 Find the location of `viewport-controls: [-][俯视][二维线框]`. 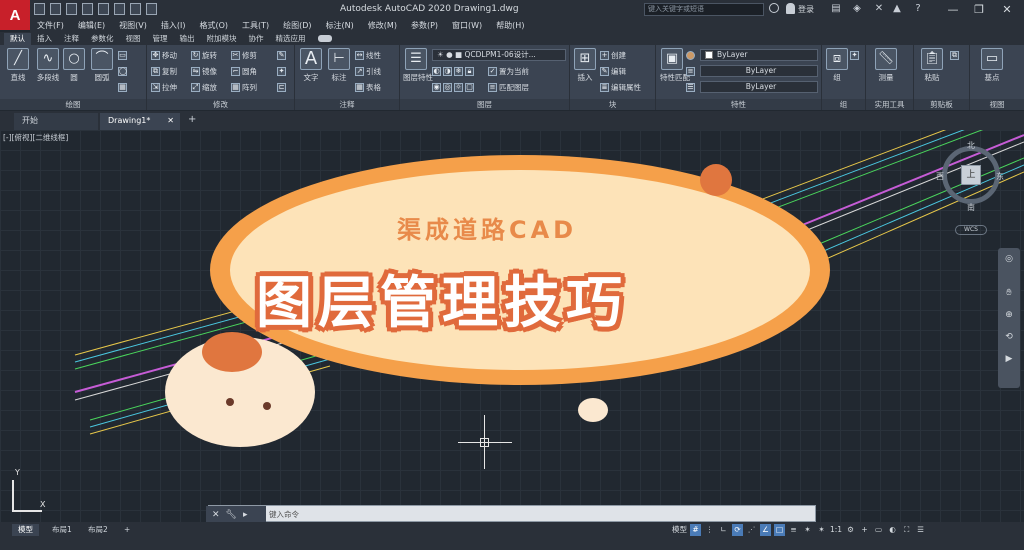

viewport-controls: [-][俯视][二维线框] is located at coordinates (35, 137).